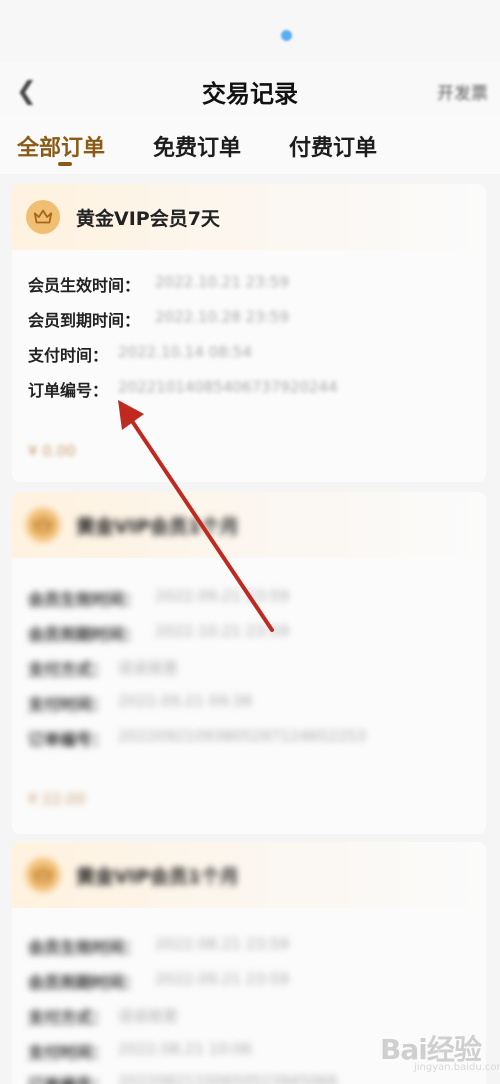  I want to click on watermark-subtext: jingyan.baidu.com, so click(457, 1067).